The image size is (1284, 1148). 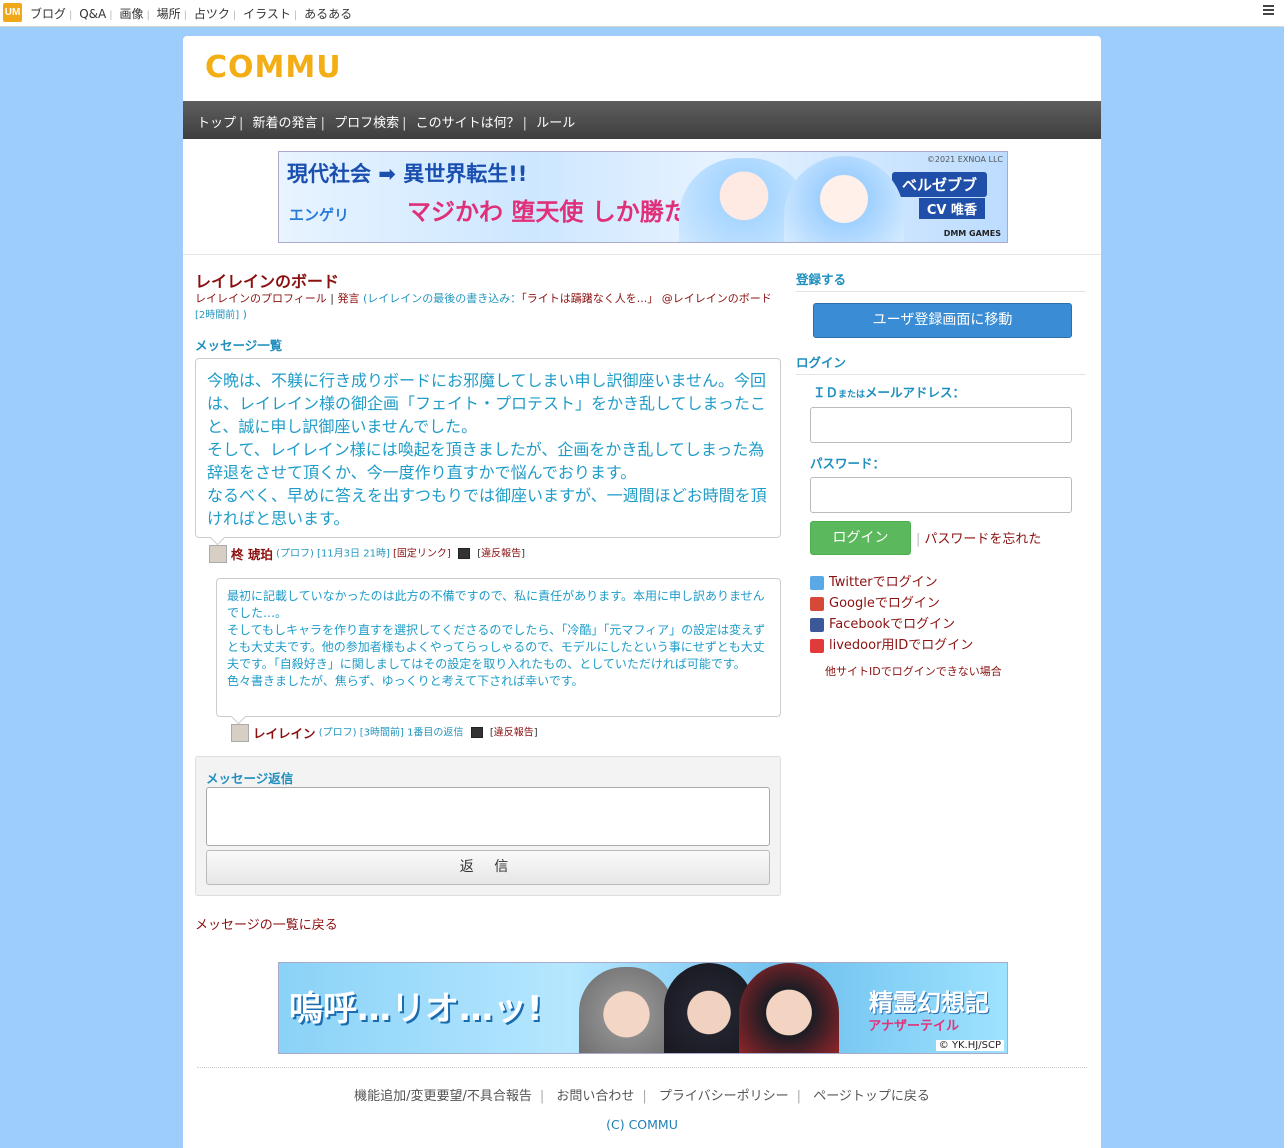 I want to click on facebook-login-link: Facebookでログイン, so click(x=882, y=622).